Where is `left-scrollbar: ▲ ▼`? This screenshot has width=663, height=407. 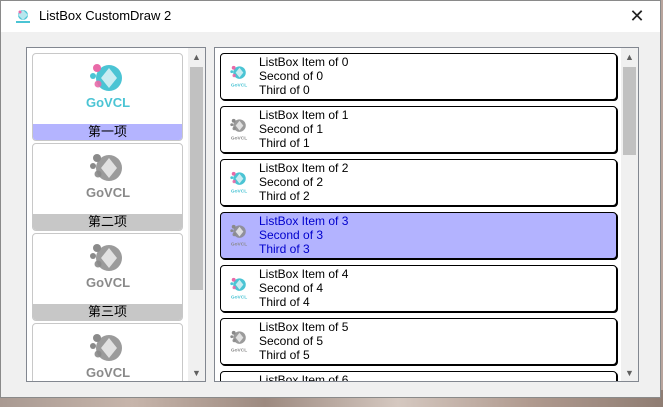 left-scrollbar: ▲ ▼ is located at coordinates (196, 214).